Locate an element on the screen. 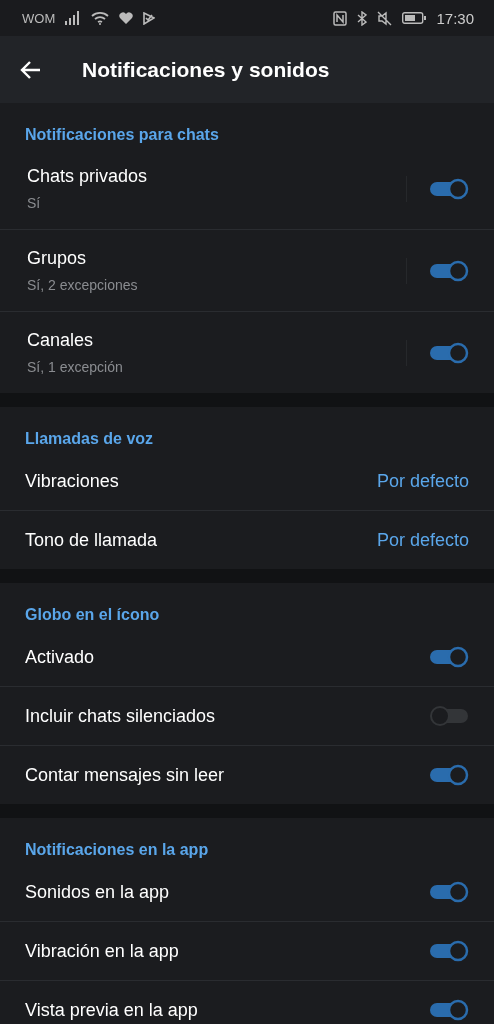  setting-label: Sonidos en la app is located at coordinates (98, 892).